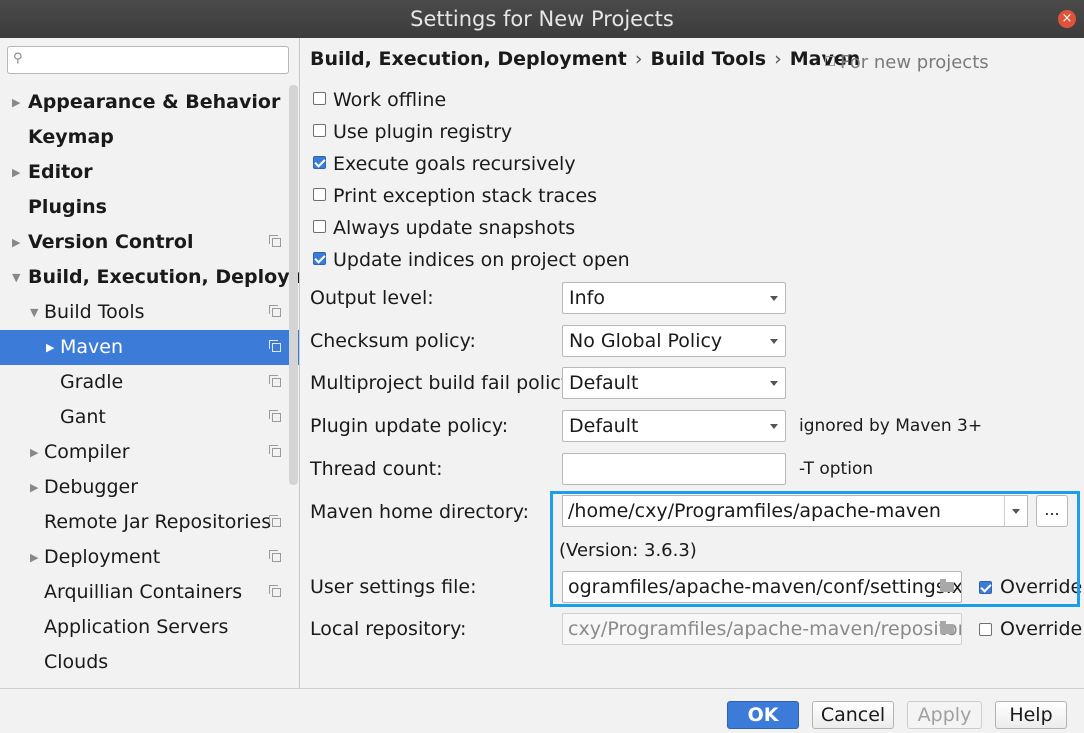 Image resolution: width=1084 pixels, height=733 pixels. Describe the element at coordinates (94, 312) in the screenshot. I see `sidebar-item-label: Build Tools` at that location.